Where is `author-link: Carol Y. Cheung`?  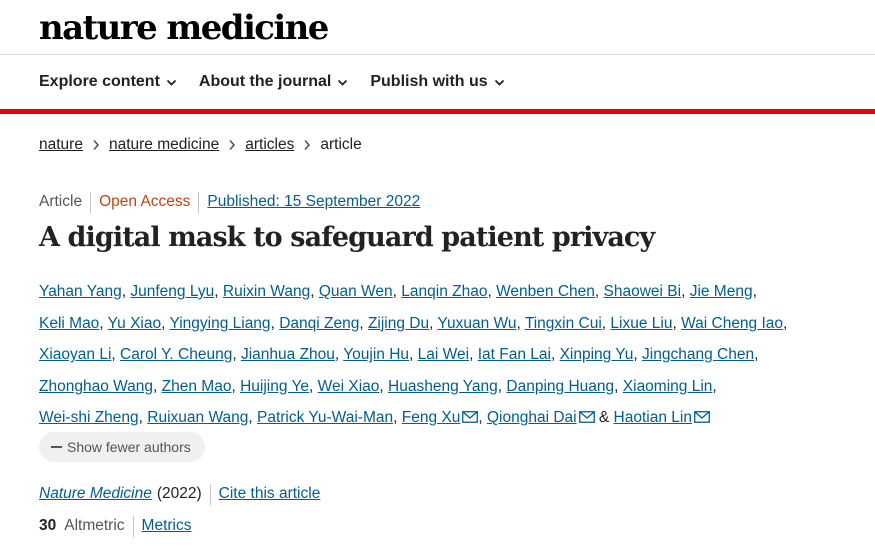
author-link: Carol Y. Cheung is located at coordinates (176, 354).